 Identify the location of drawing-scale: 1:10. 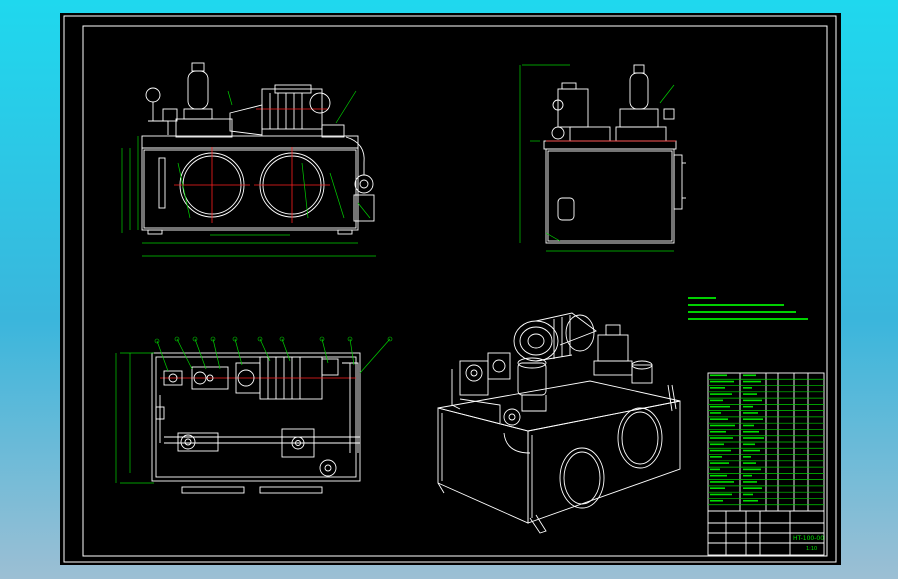
(811, 549).